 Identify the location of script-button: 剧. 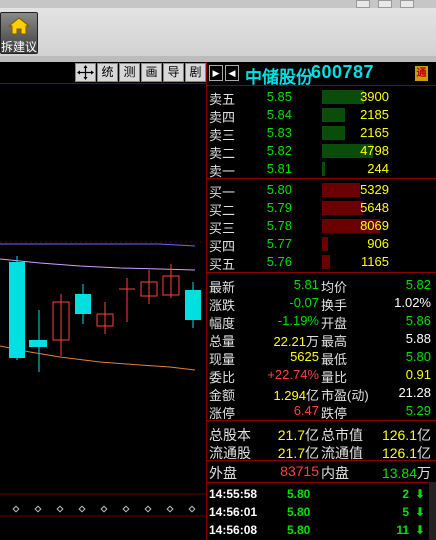
(195, 72).